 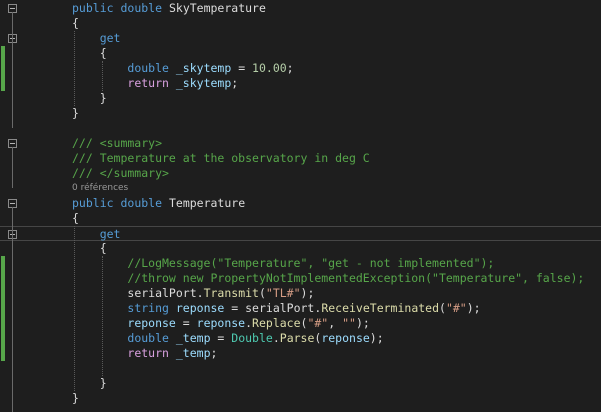 I want to click on code-token: "", so click(x=349, y=323).